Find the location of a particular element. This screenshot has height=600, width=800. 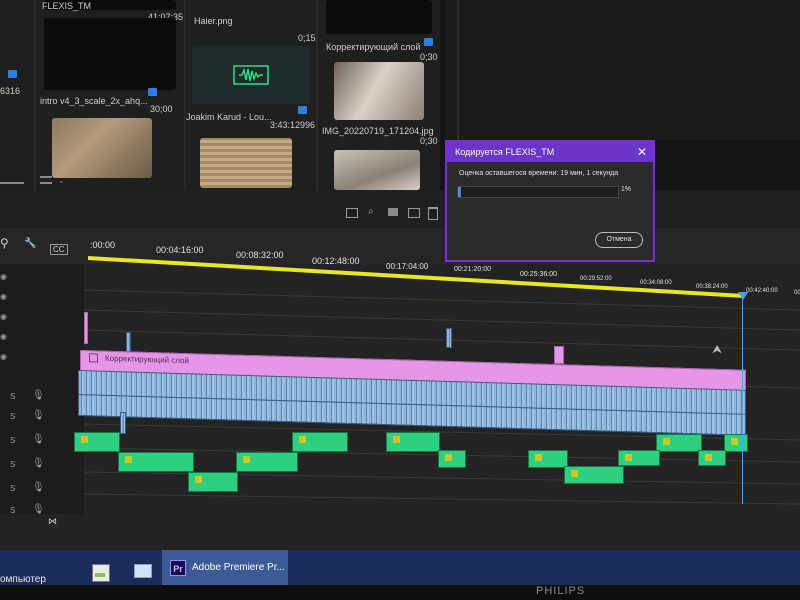

mouse-cursor-icon: ⮝ is located at coordinates (717, 349).